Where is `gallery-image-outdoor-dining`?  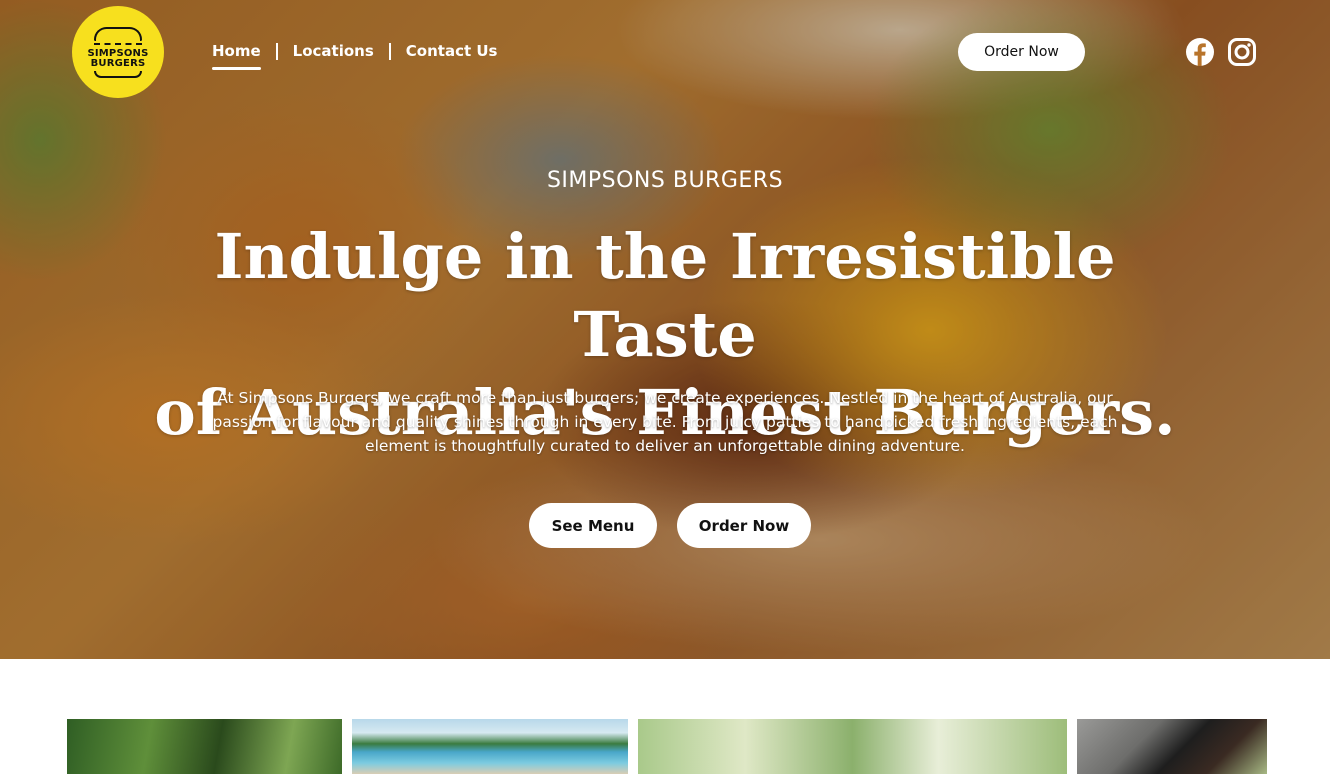
gallery-image-outdoor-dining is located at coordinates (852, 746).